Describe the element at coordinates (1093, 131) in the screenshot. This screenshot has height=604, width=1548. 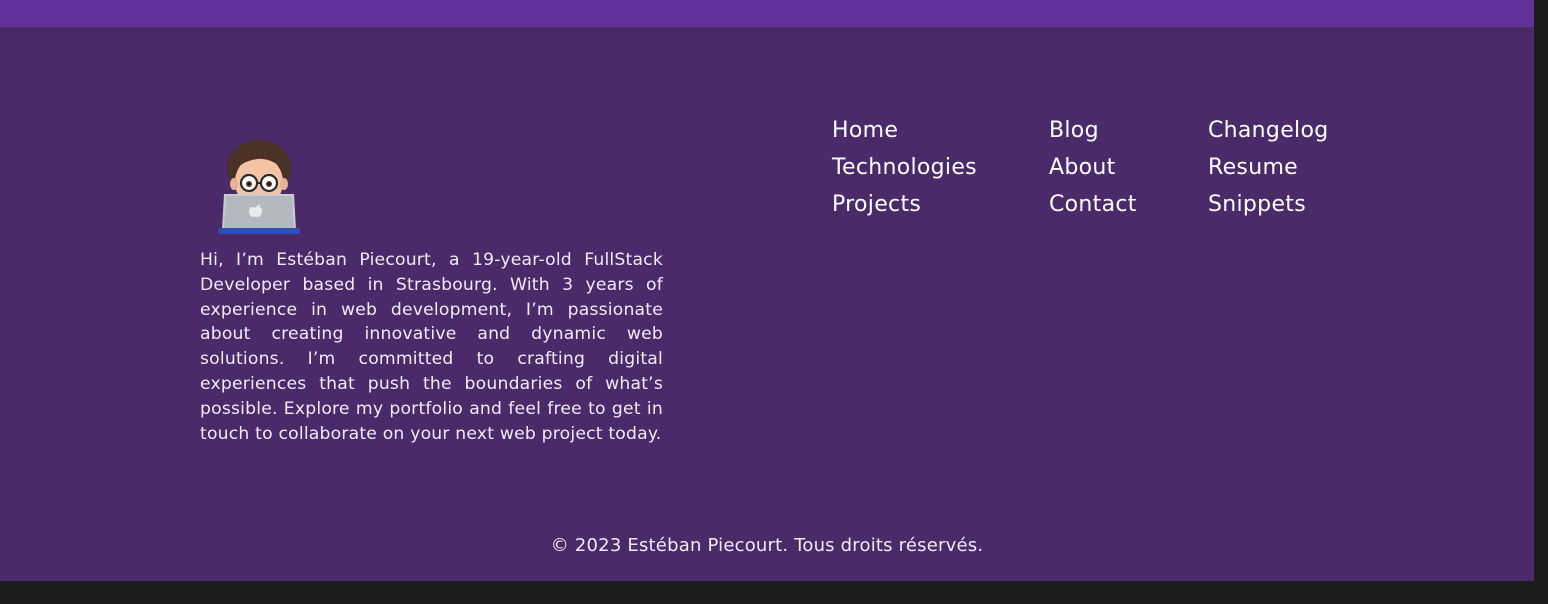
I see `nav-link-blog: Blog` at that location.